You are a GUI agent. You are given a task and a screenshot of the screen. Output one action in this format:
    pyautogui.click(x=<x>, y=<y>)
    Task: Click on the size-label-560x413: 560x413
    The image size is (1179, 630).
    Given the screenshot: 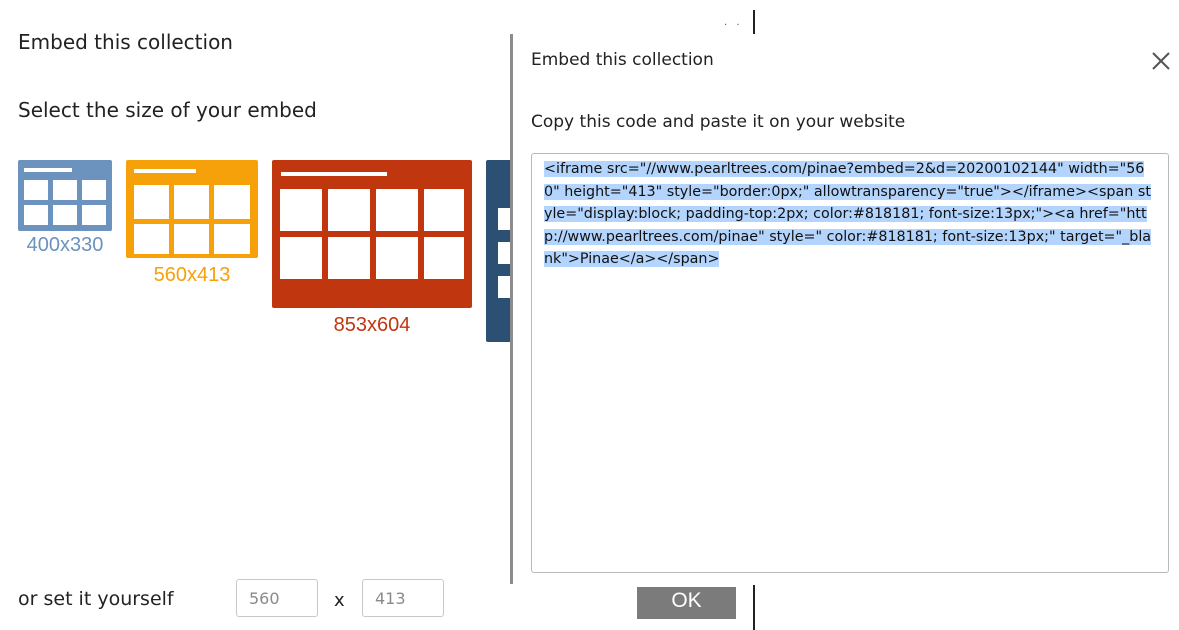 What is the action you would take?
    pyautogui.click(x=192, y=275)
    